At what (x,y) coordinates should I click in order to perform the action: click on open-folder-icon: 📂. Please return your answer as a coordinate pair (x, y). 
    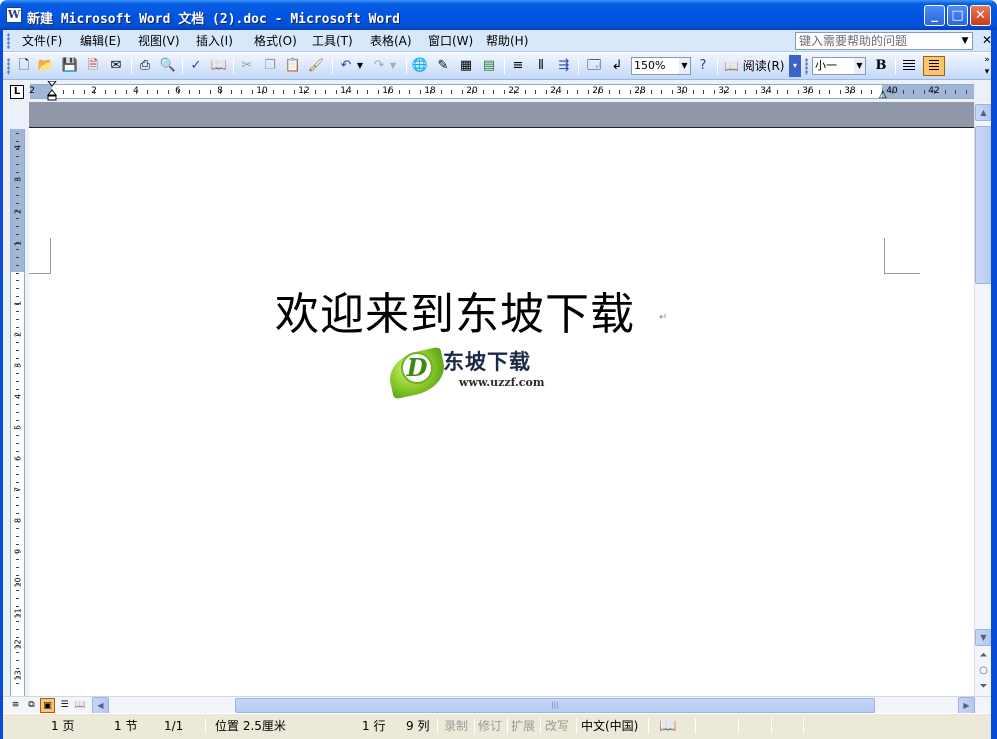
    Looking at the image, I should click on (46, 66).